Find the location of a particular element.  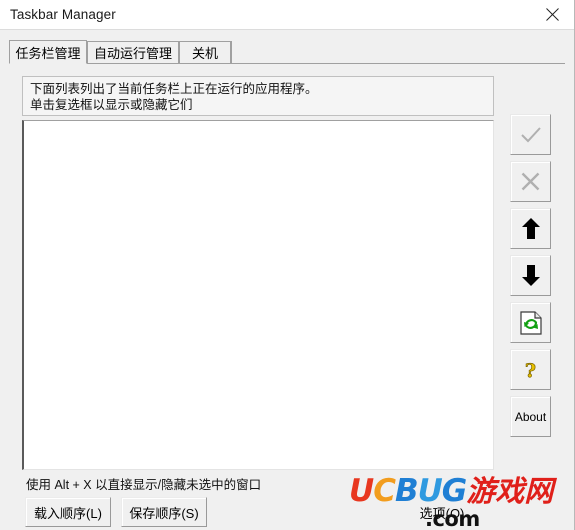

description-box: 下面列表列出了当前任务栏上正在运行的应用程序。 单击复选框以显示或隐藏它们 is located at coordinates (258, 96).